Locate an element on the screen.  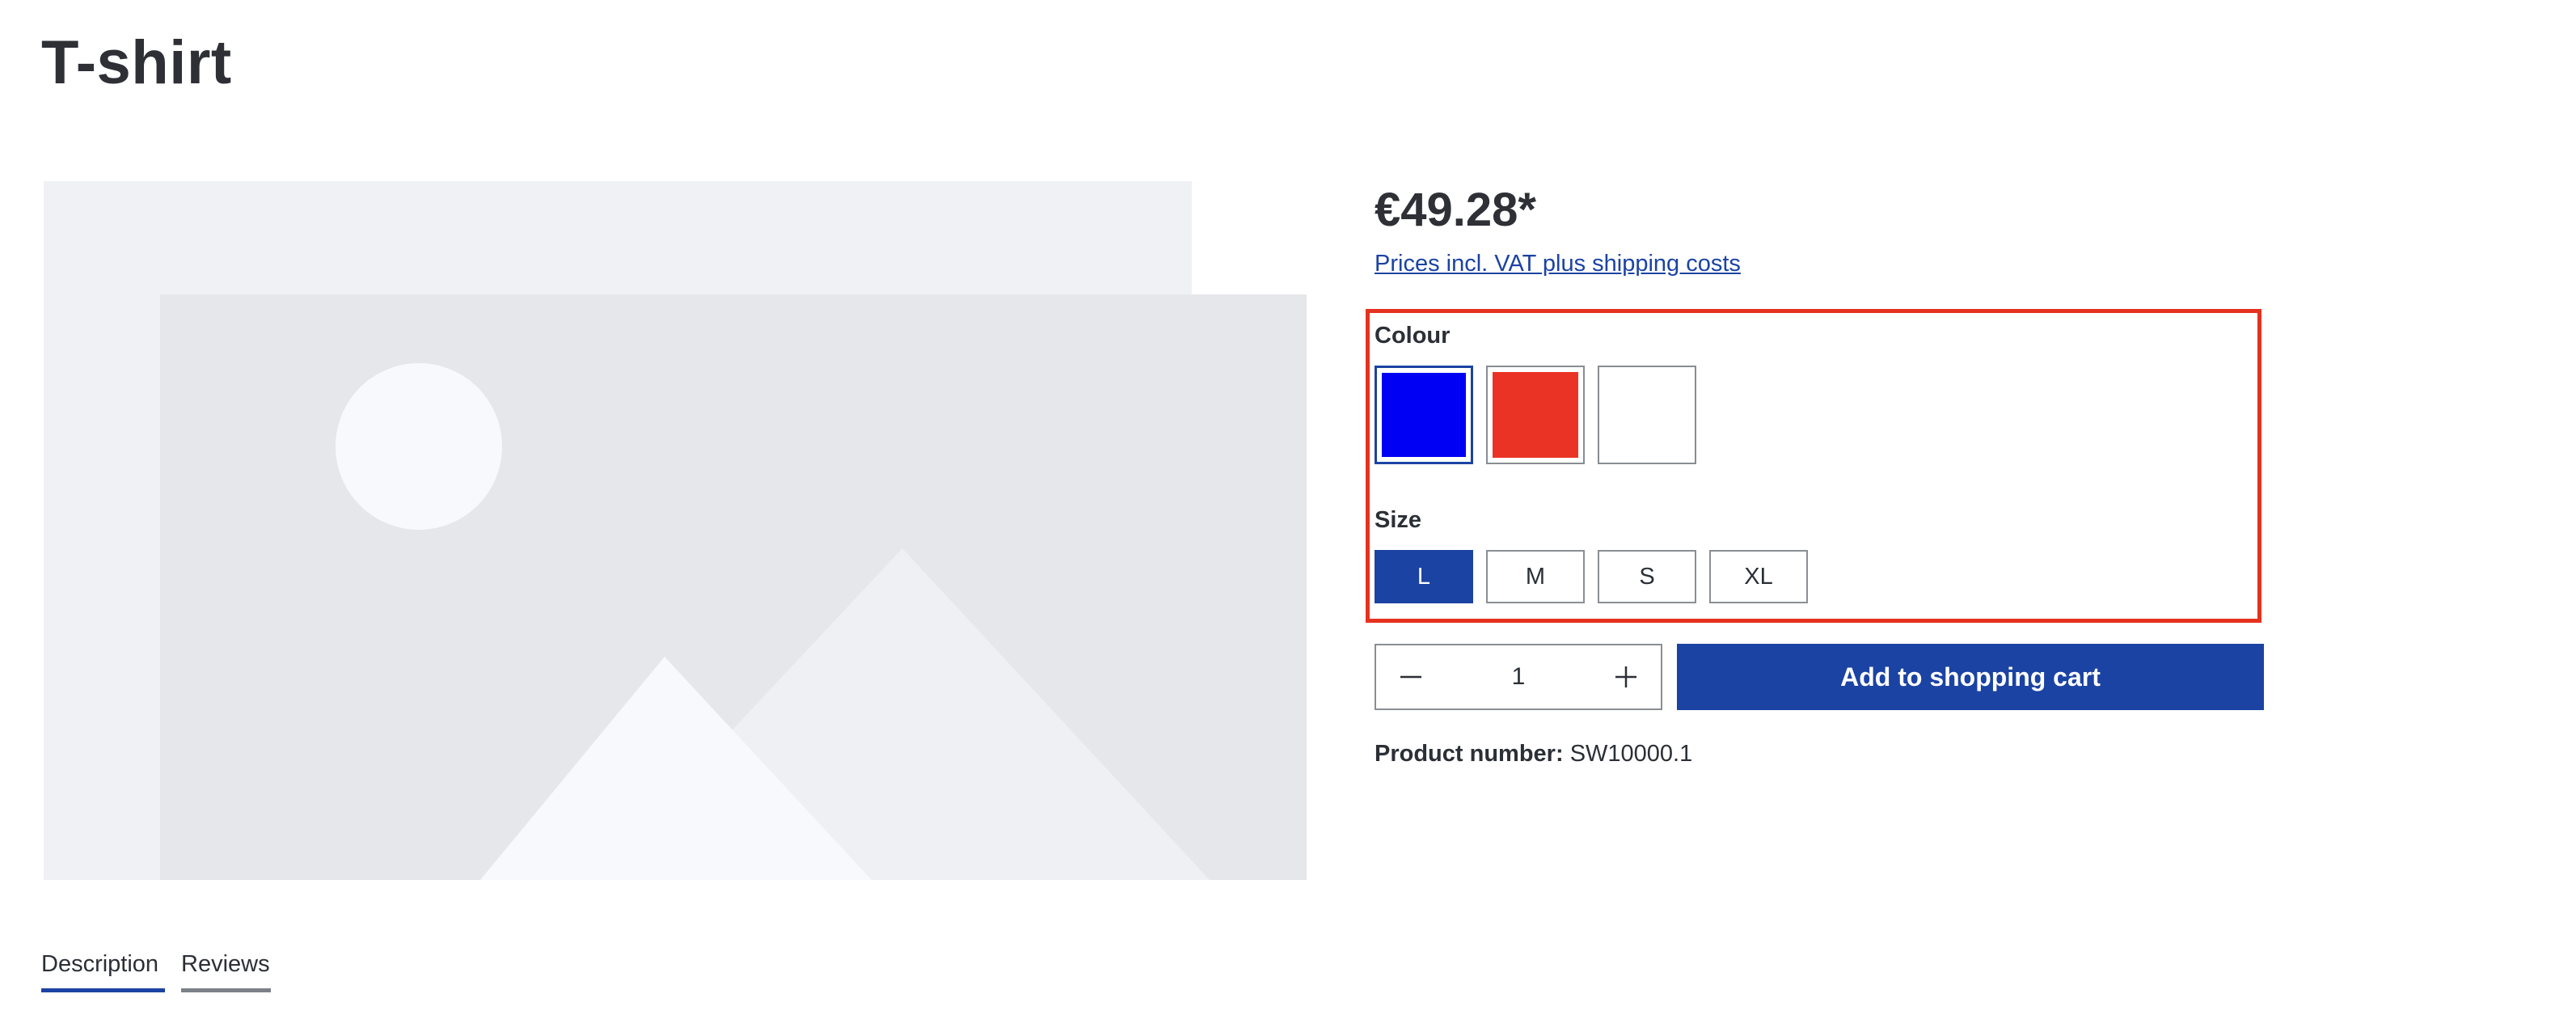
product-number: Product number: SW10000.1 is located at coordinates (1533, 754).